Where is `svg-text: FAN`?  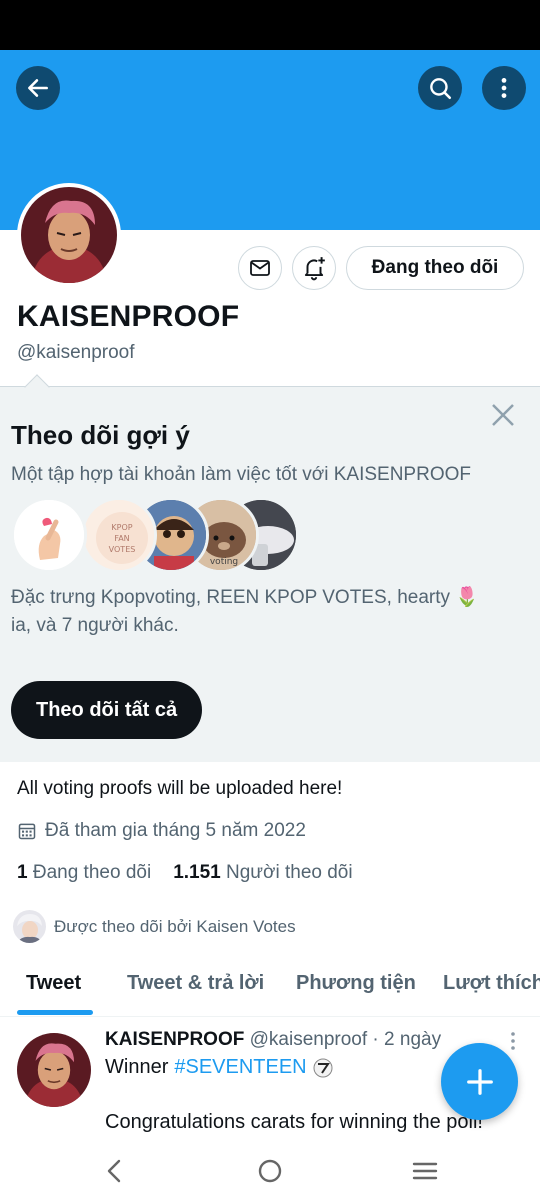 svg-text: FAN is located at coordinates (121, 538).